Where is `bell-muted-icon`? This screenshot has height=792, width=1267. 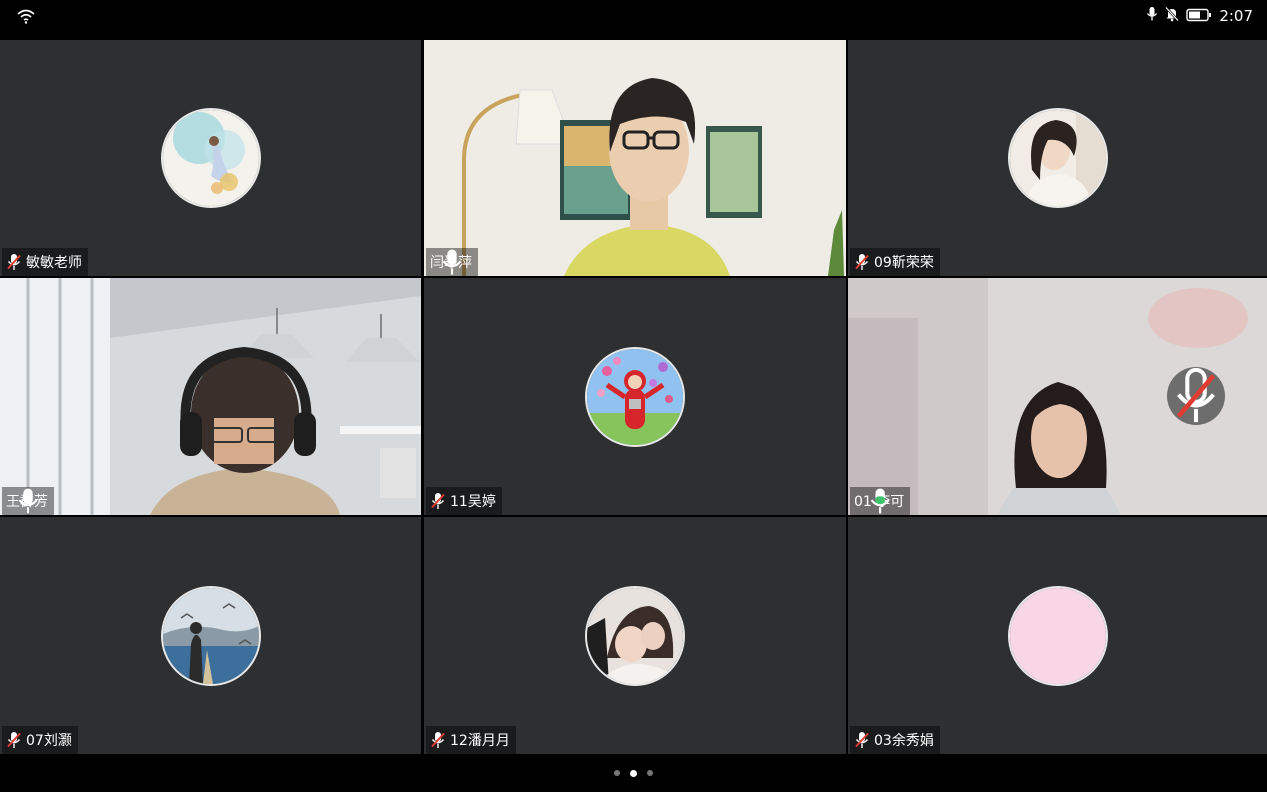
bell-muted-icon is located at coordinates (1172, 16).